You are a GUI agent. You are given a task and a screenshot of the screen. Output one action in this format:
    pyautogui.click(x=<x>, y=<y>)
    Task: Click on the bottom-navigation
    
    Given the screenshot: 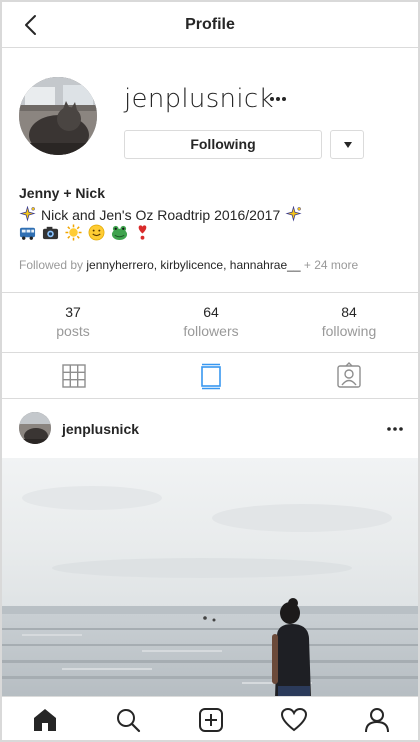 What is the action you would take?
    pyautogui.click(x=210, y=718)
    